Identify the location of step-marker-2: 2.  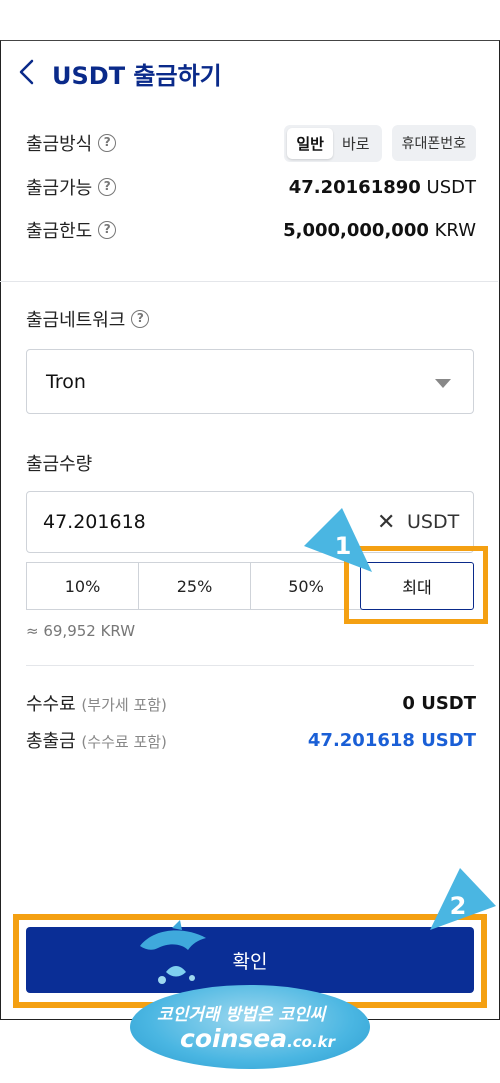
(463, 899).